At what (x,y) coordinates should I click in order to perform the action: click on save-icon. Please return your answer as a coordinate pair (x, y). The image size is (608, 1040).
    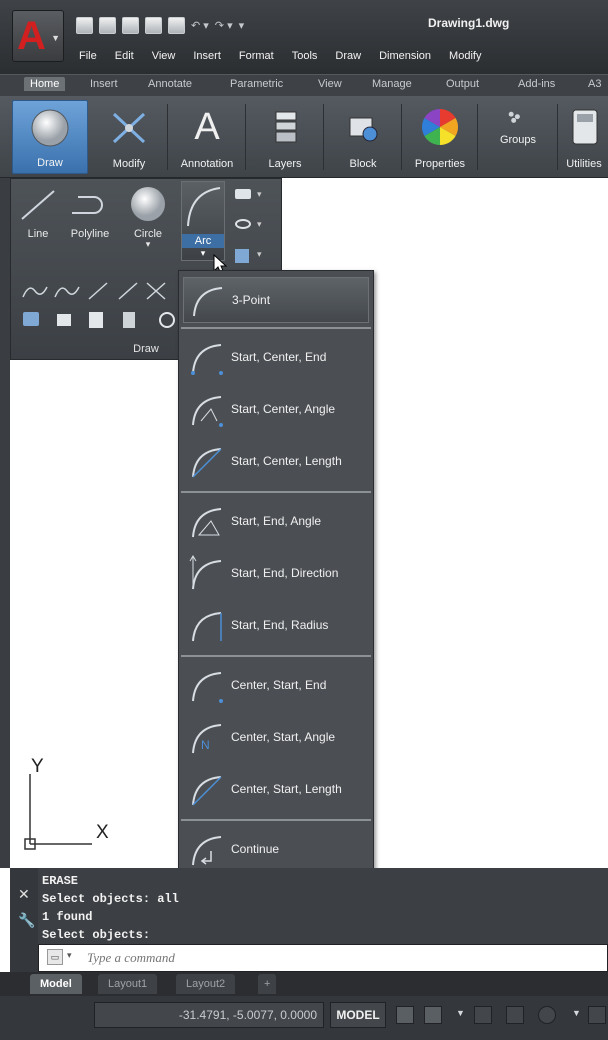
    Looking at the image, I should click on (130, 25).